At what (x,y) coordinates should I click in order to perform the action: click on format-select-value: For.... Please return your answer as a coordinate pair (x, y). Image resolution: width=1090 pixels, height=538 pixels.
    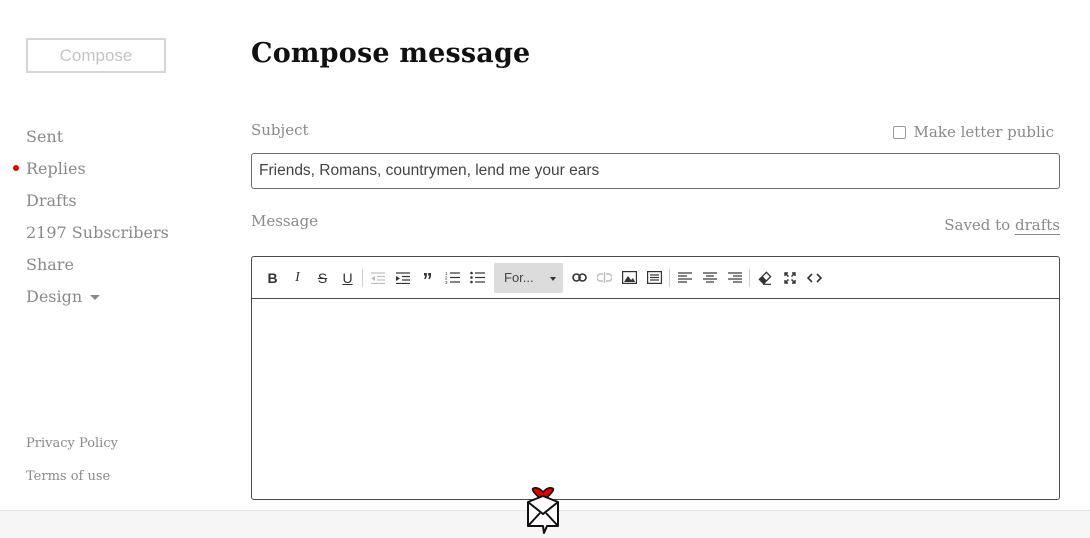
    Looking at the image, I should click on (519, 277).